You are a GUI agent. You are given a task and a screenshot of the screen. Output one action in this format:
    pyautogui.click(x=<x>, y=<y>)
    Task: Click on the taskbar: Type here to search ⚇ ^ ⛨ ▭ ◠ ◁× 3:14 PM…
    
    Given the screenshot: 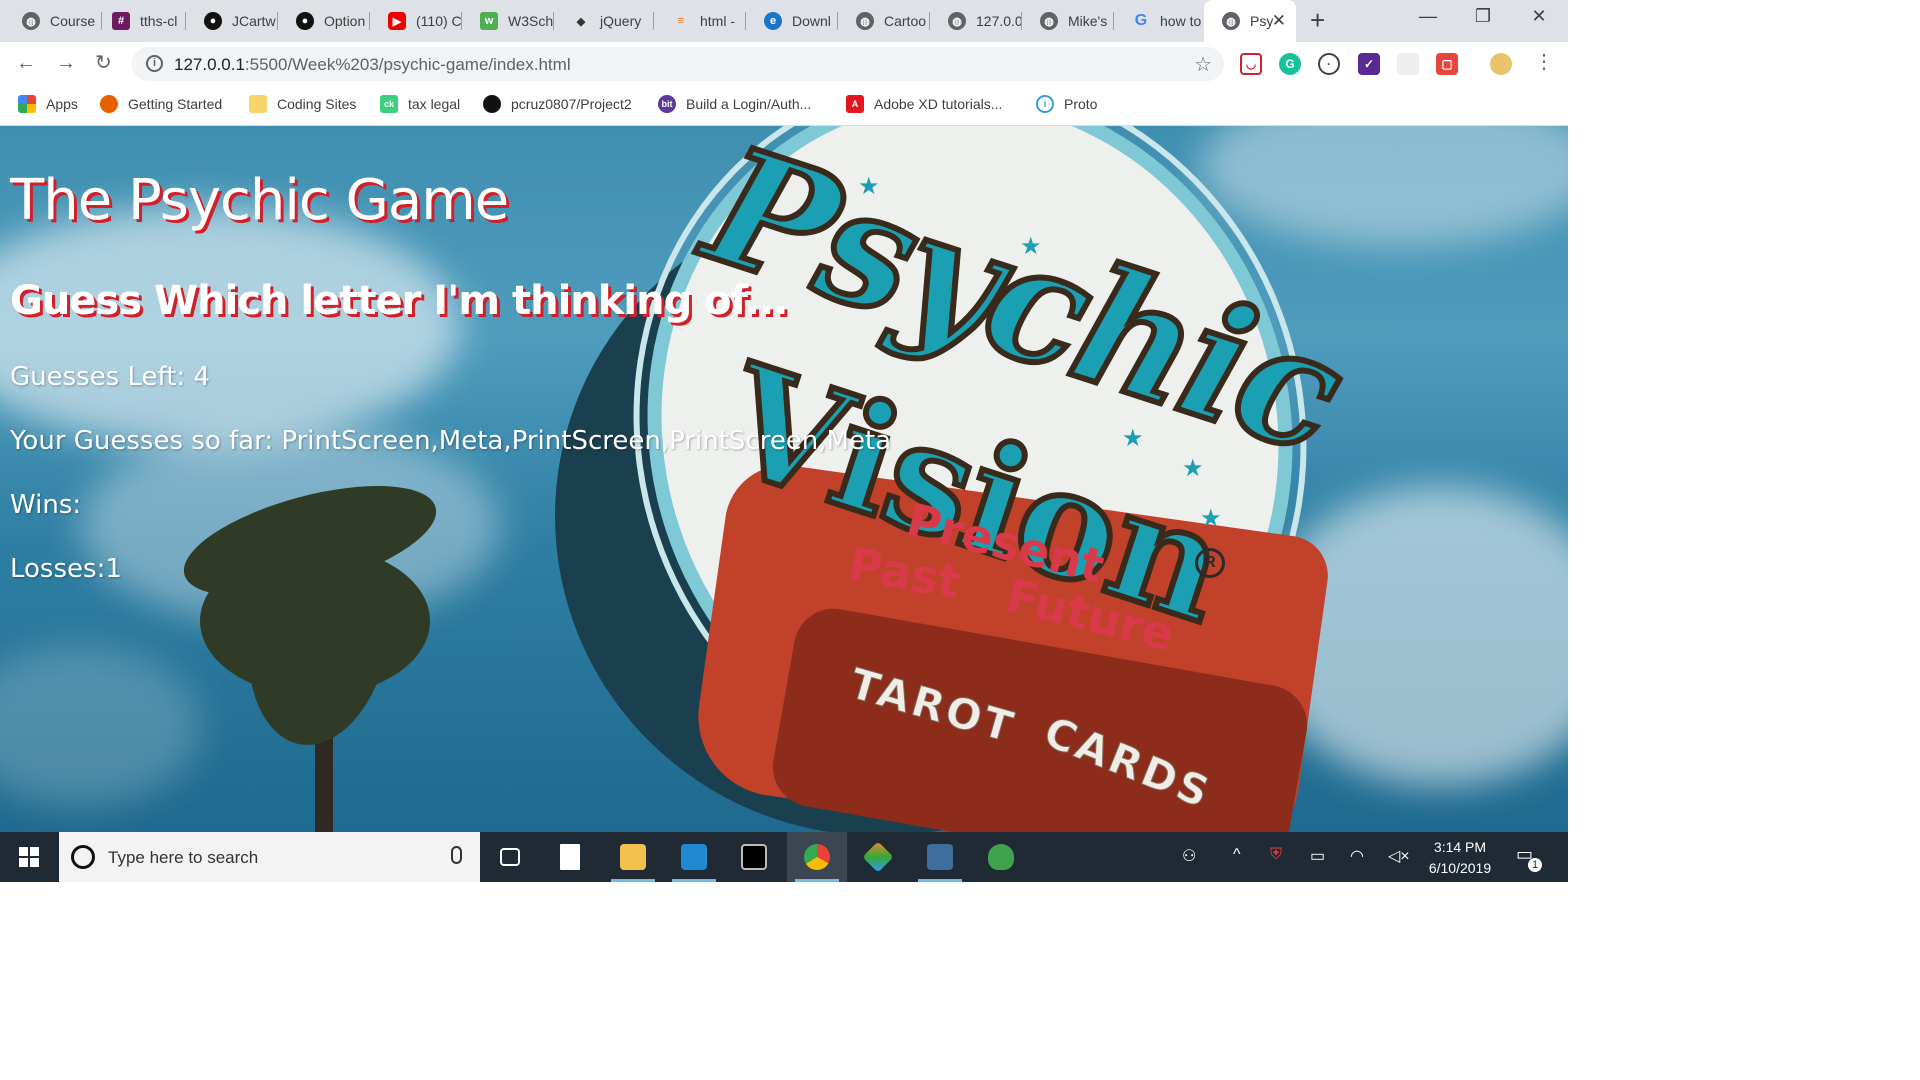 What is the action you would take?
    pyautogui.click(x=784, y=857)
    